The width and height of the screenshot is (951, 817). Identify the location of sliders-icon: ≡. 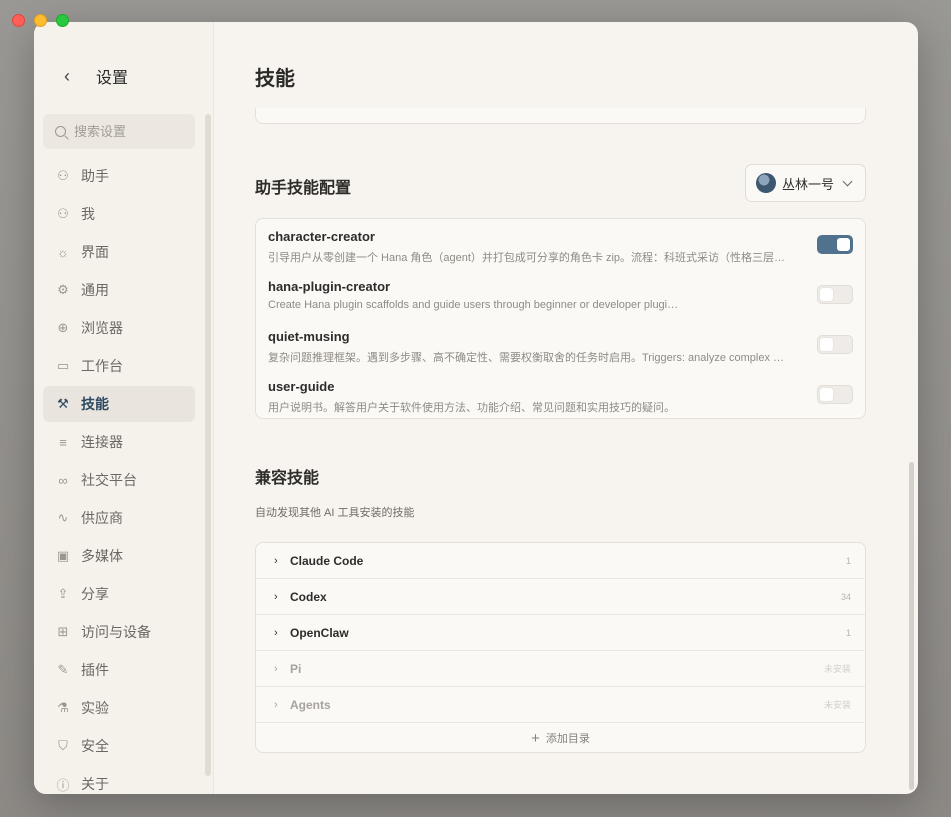
(63, 442).